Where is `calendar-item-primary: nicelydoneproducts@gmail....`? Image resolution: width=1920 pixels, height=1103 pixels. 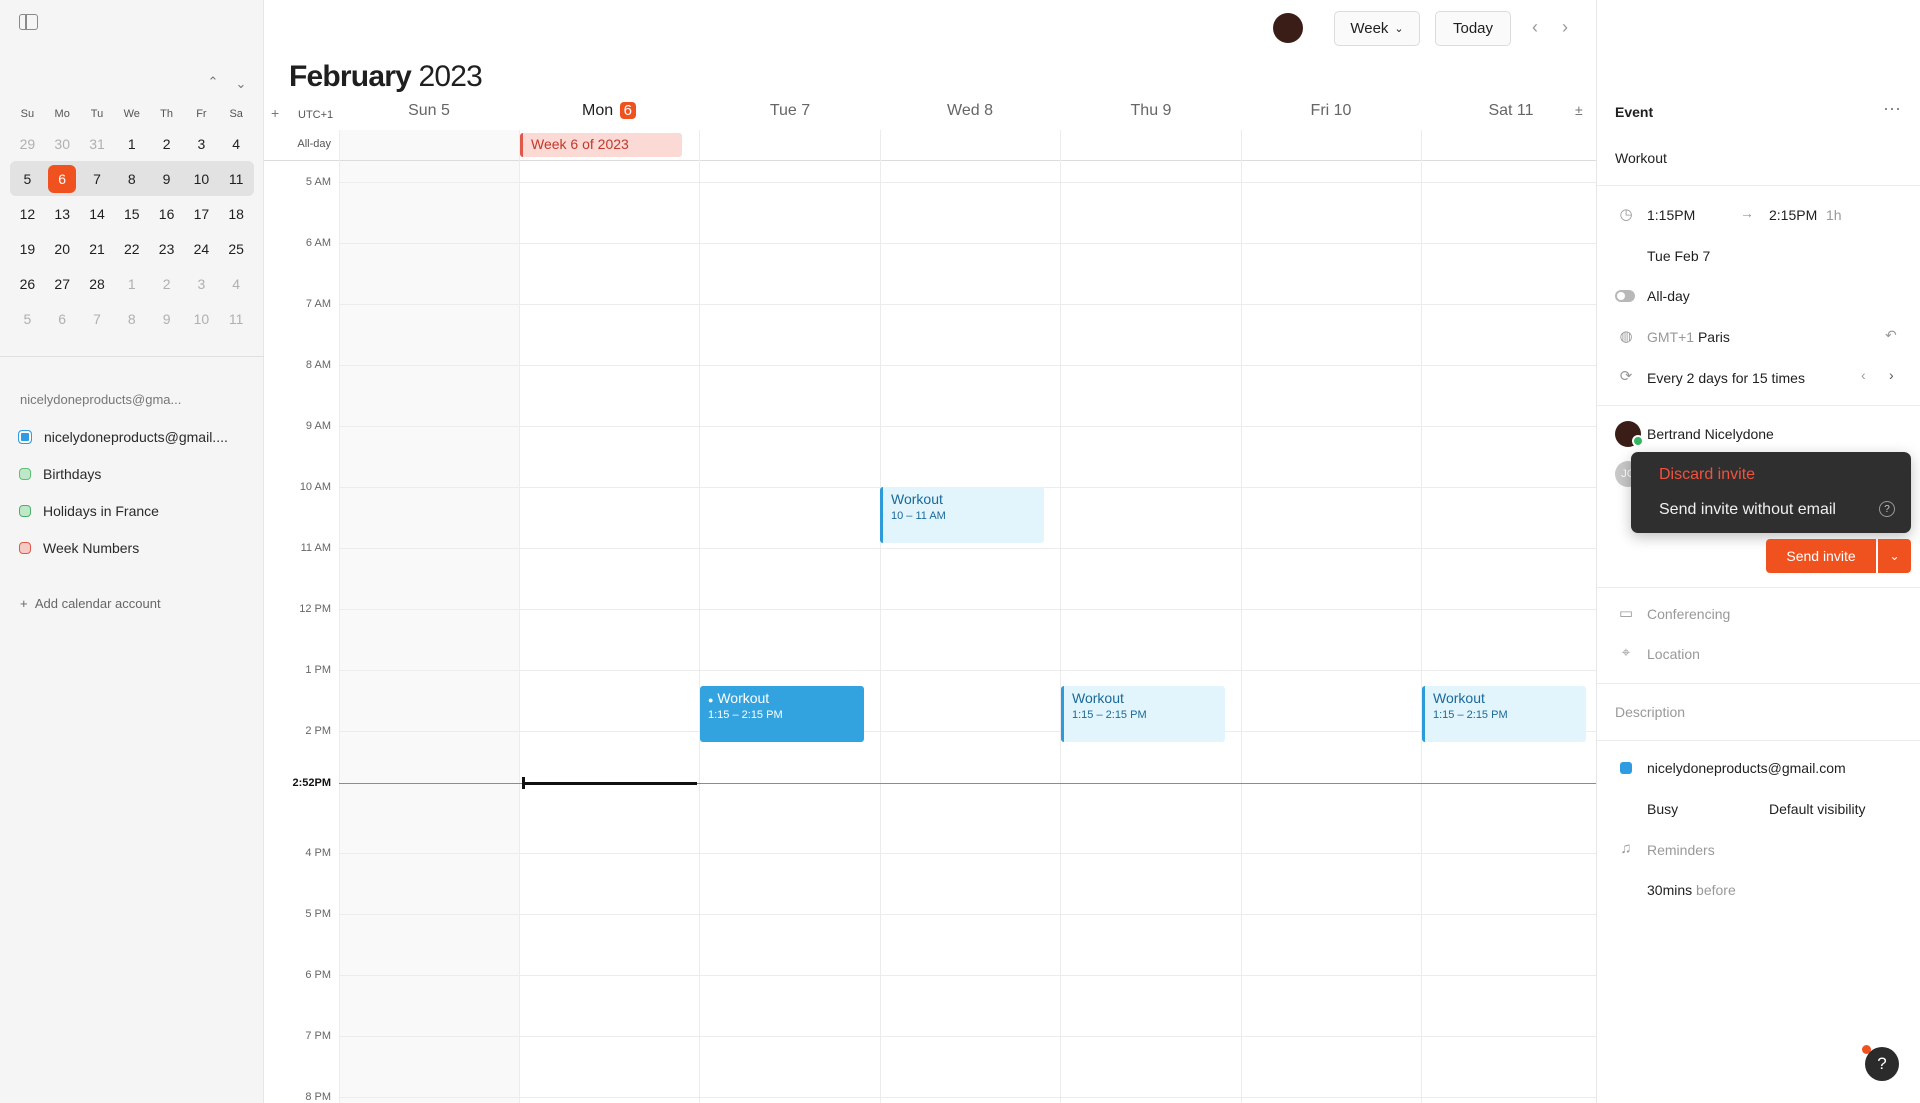
calendar-item-primary: nicelydoneproducts@gmail.... is located at coordinates (123, 437).